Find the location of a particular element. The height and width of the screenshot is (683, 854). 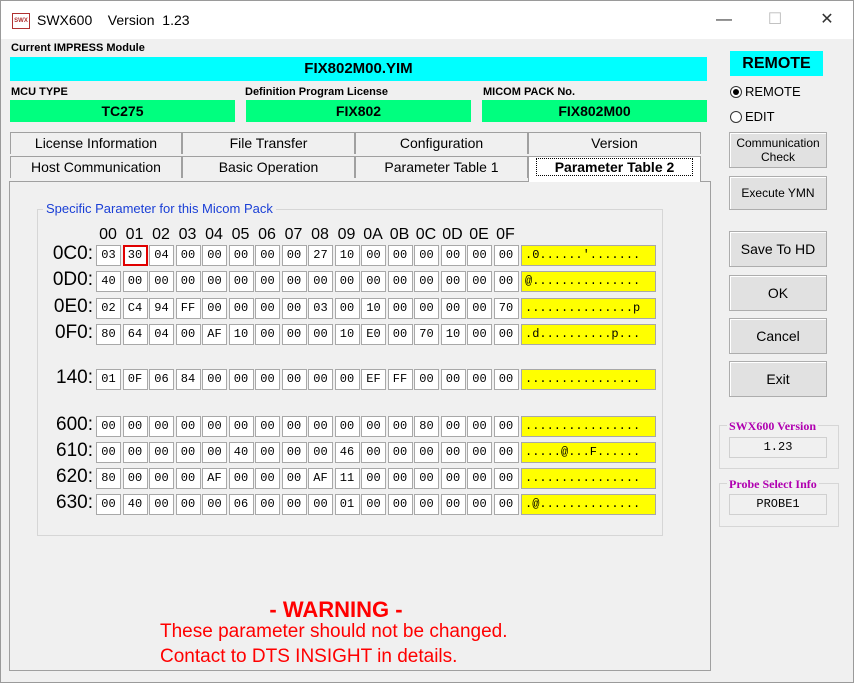

tab-license-information: License Information is located at coordinates (96, 143).